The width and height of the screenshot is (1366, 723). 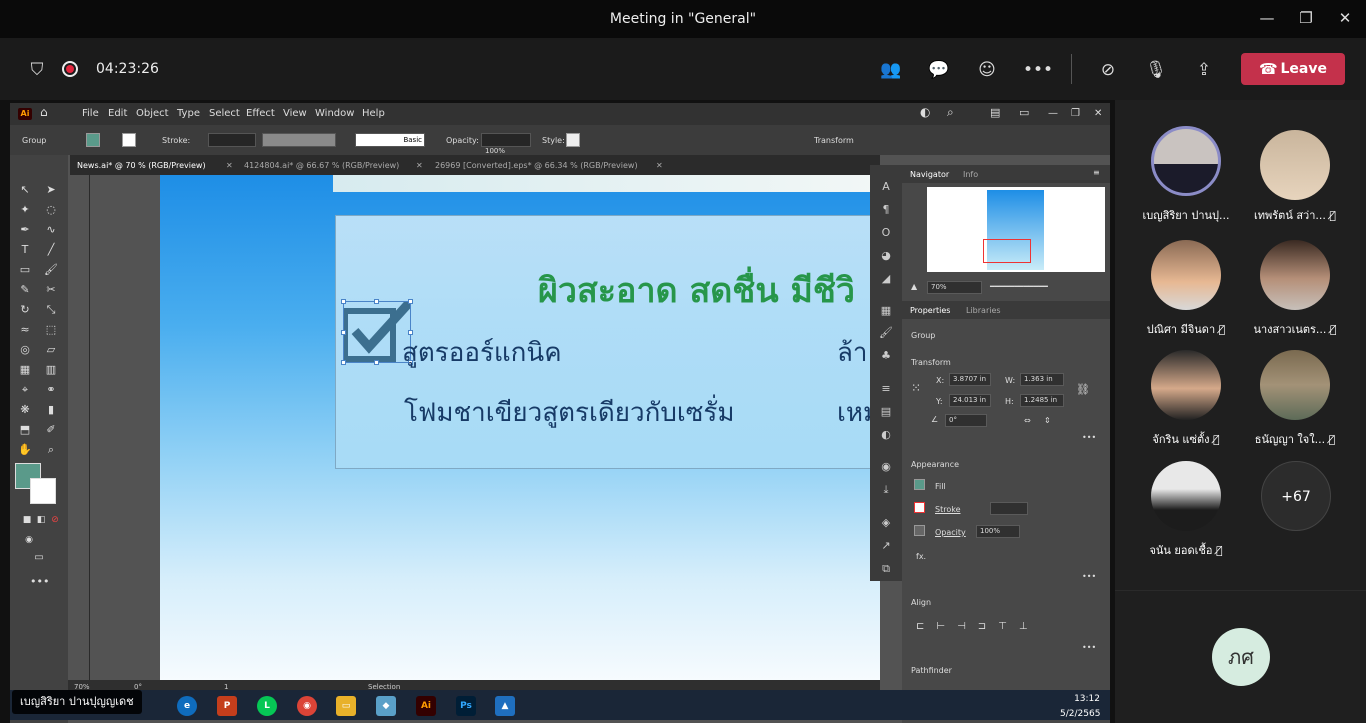 What do you see at coordinates (950, 532) in the screenshot?
I see `appearance-opacity-label: Opacity` at bounding box center [950, 532].